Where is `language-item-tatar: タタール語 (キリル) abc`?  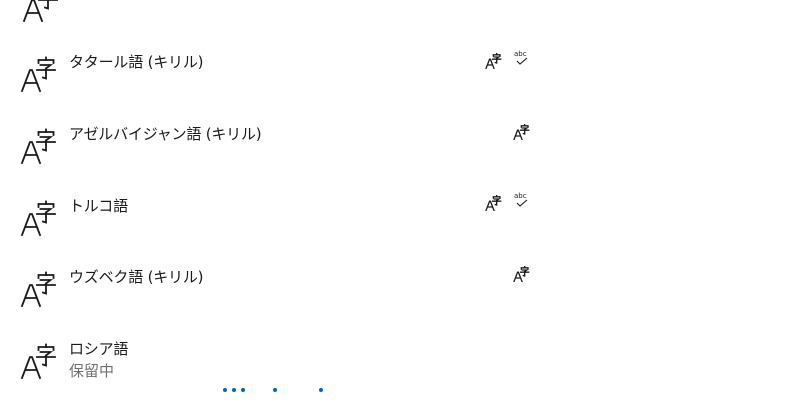 language-item-tatar: タタール語 (キリル) abc is located at coordinates (400, 81).